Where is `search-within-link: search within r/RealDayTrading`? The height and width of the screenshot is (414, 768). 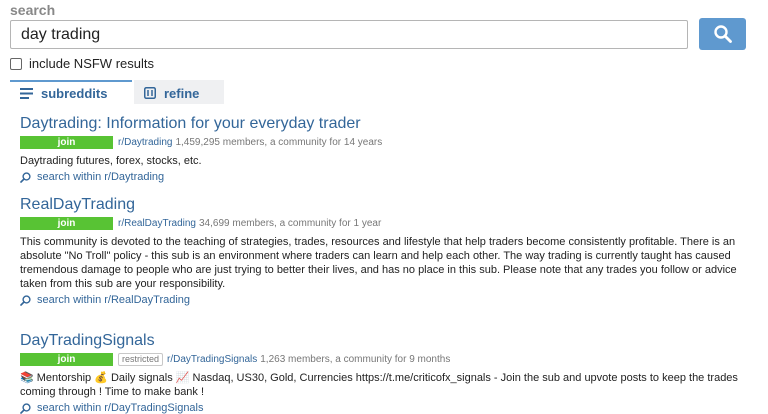 search-within-link: search within r/RealDayTrading is located at coordinates (380, 300).